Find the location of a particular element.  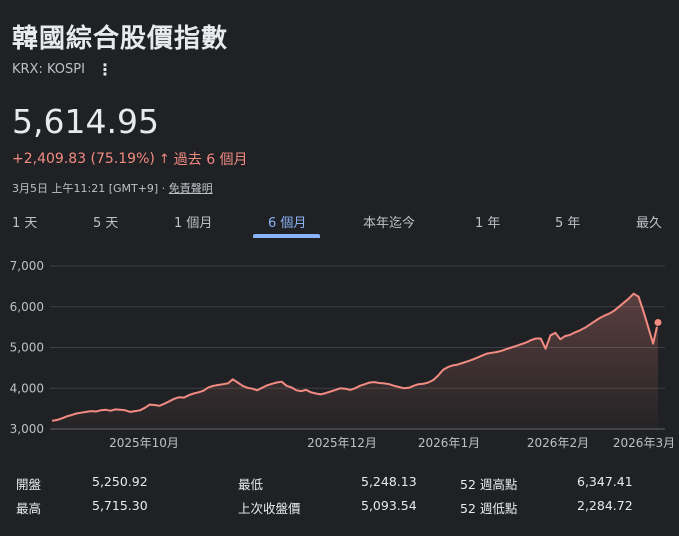

wk52-high-label: 52 週高點 is located at coordinates (489, 484).